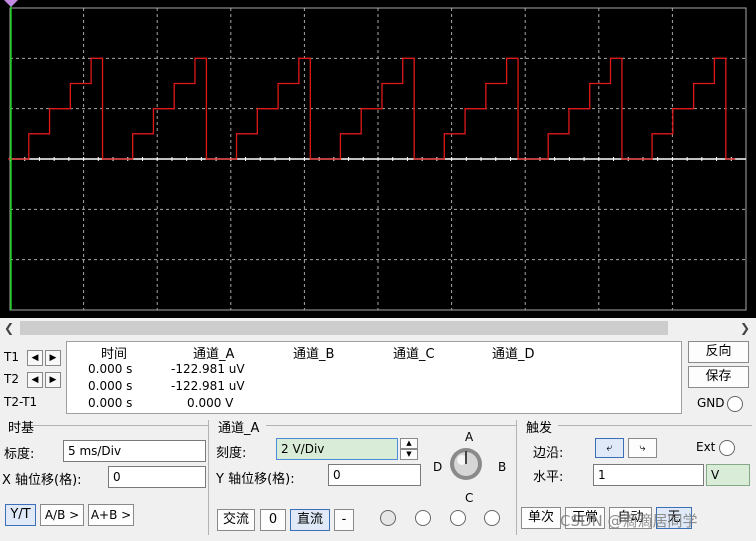 The height and width of the screenshot is (541, 756). What do you see at coordinates (11, 3) in the screenshot?
I see `cursor-t1-marker-icon` at bounding box center [11, 3].